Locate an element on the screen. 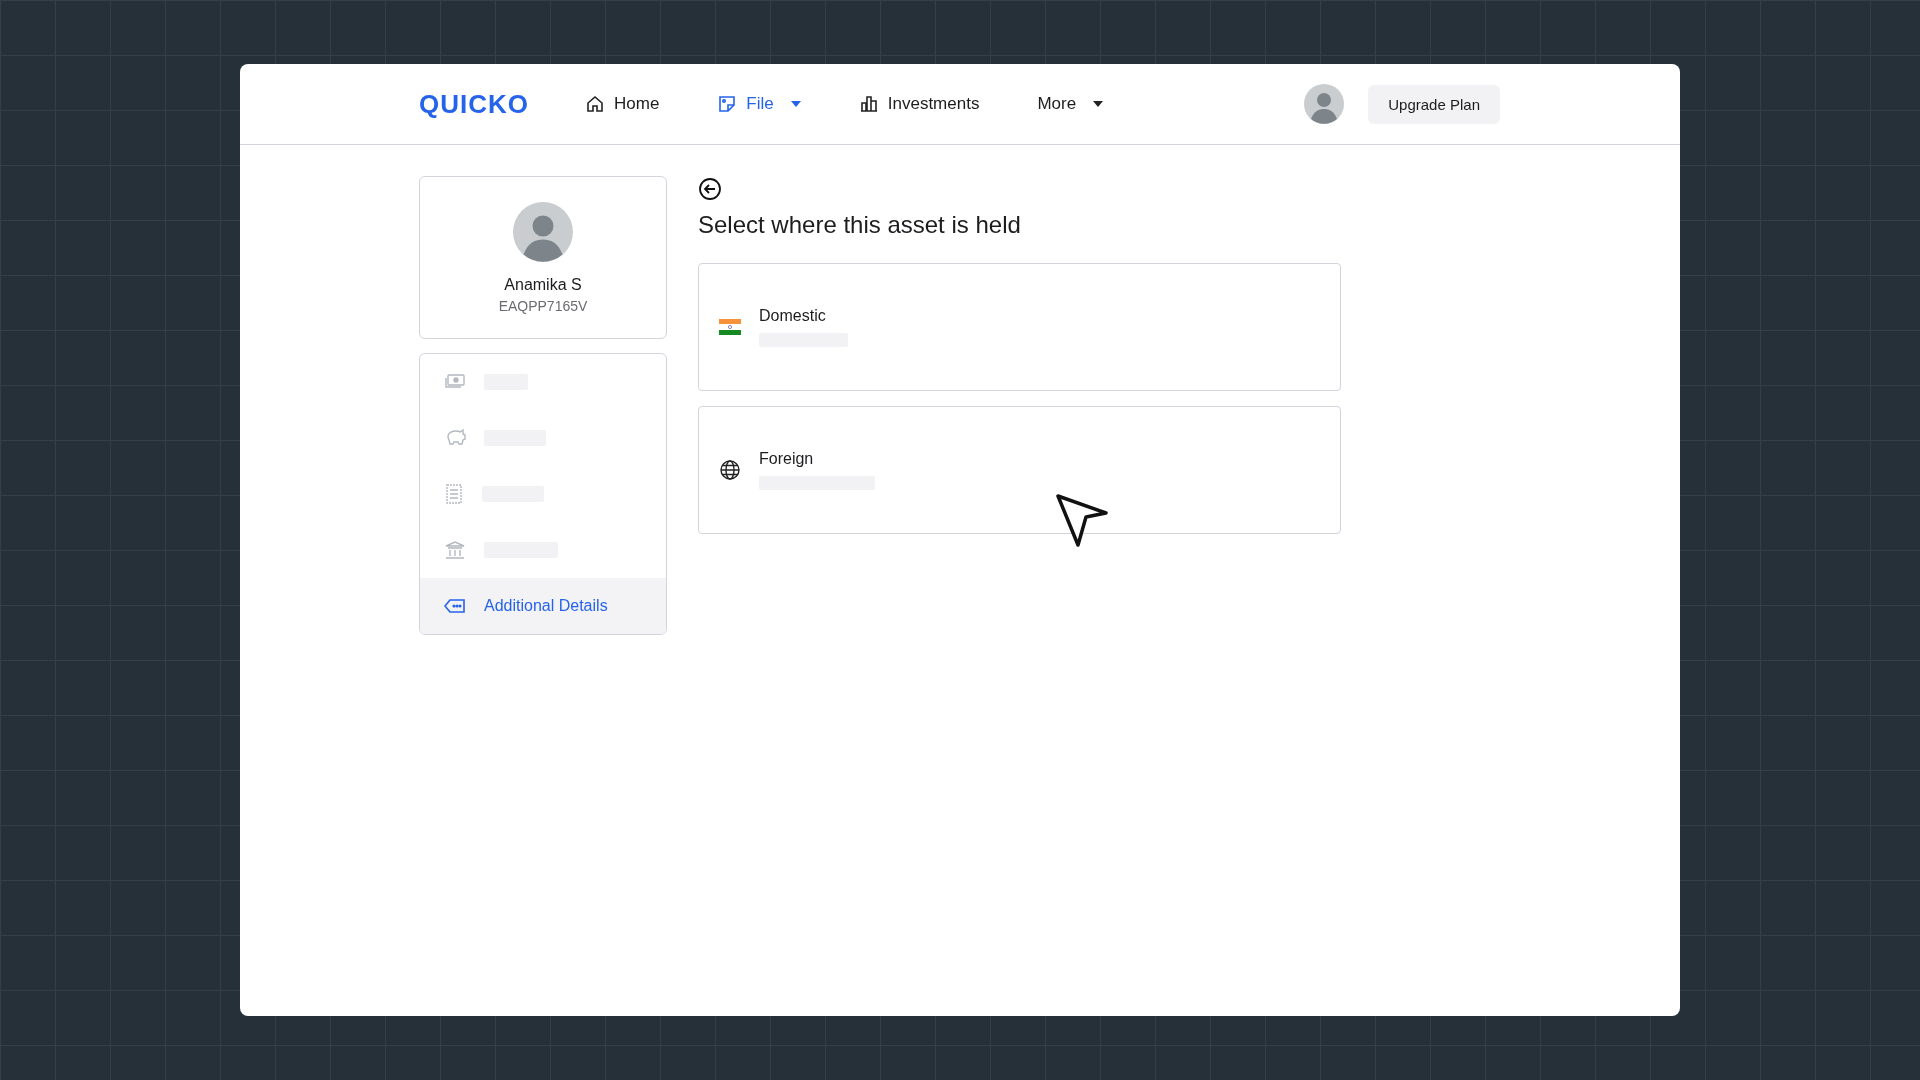  note-icon is located at coordinates (727, 104).